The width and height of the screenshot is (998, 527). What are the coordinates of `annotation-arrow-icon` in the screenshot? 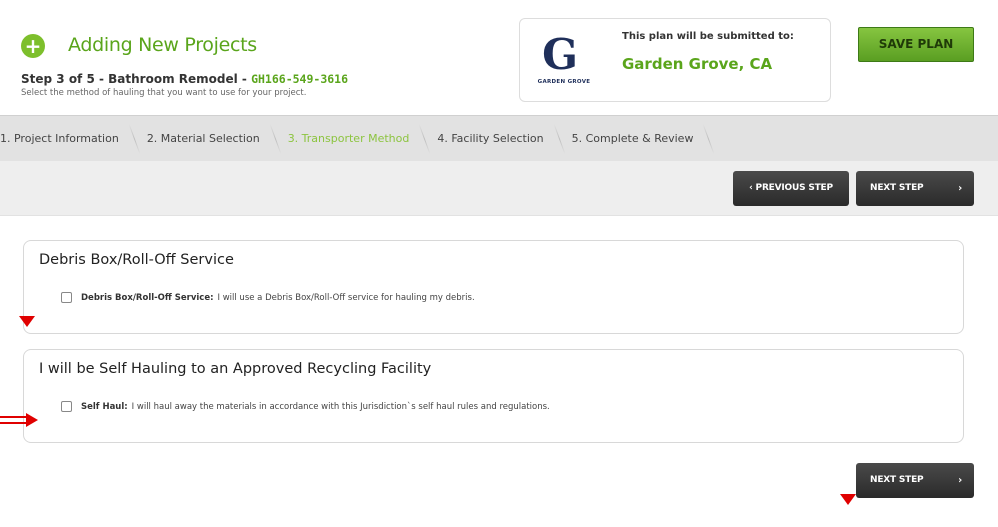 It's located at (19, 420).